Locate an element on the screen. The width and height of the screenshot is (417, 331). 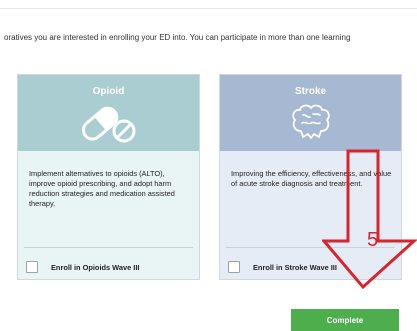
complete-button: Complete is located at coordinates (345, 320).